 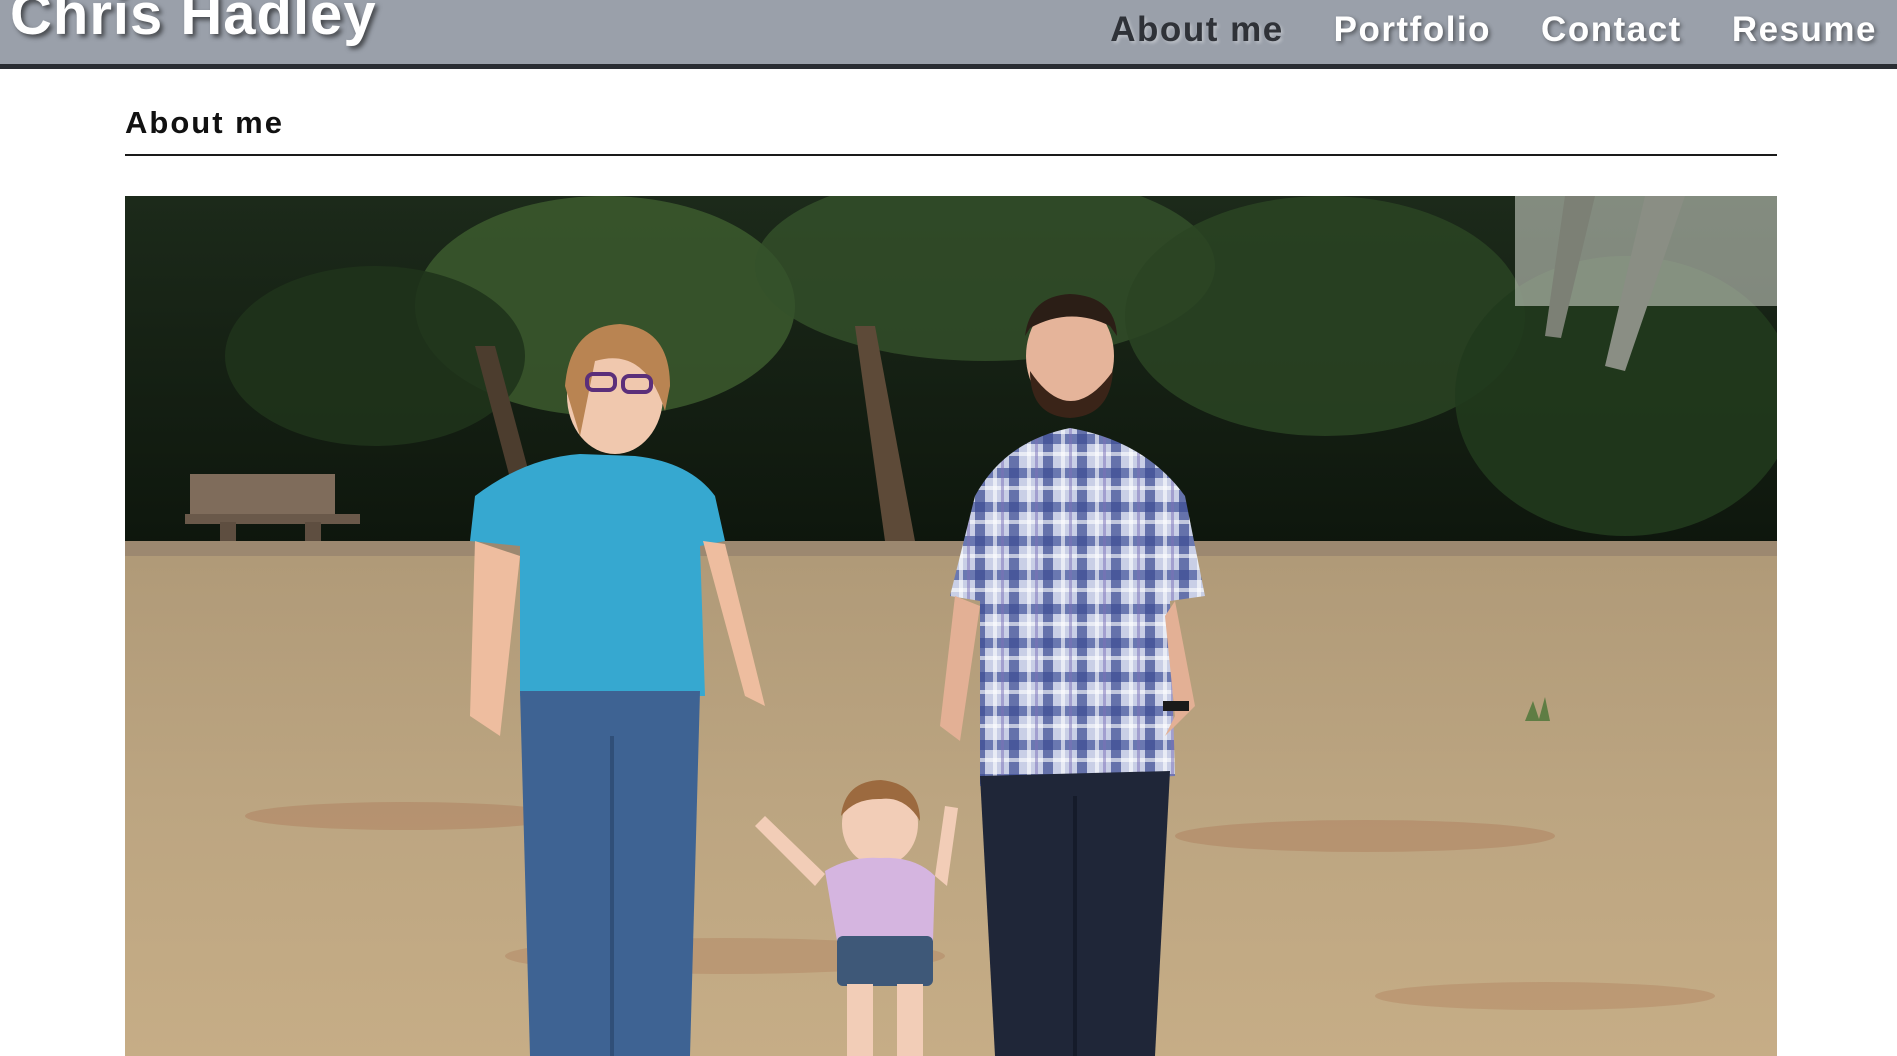 I want to click on nav-portfolio: Portfolio, so click(x=1412, y=30).